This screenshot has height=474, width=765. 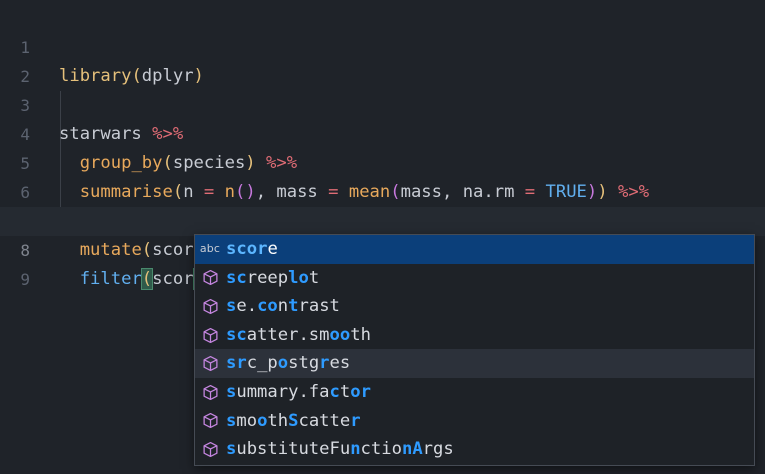 What do you see at coordinates (210, 248) in the screenshot?
I see `abc-text-icon: abc` at bounding box center [210, 248].